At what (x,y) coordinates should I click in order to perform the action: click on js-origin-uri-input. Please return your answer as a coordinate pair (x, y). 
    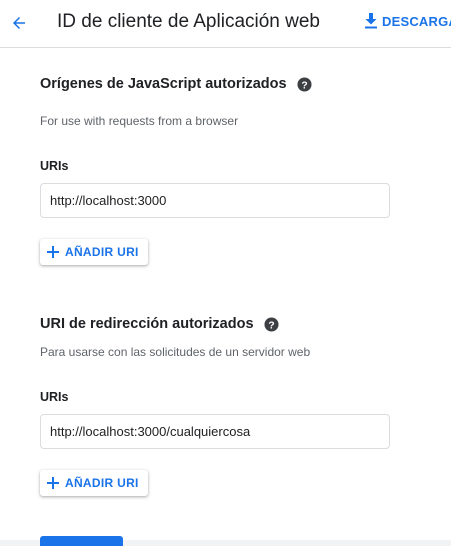
    Looking at the image, I should click on (215, 200).